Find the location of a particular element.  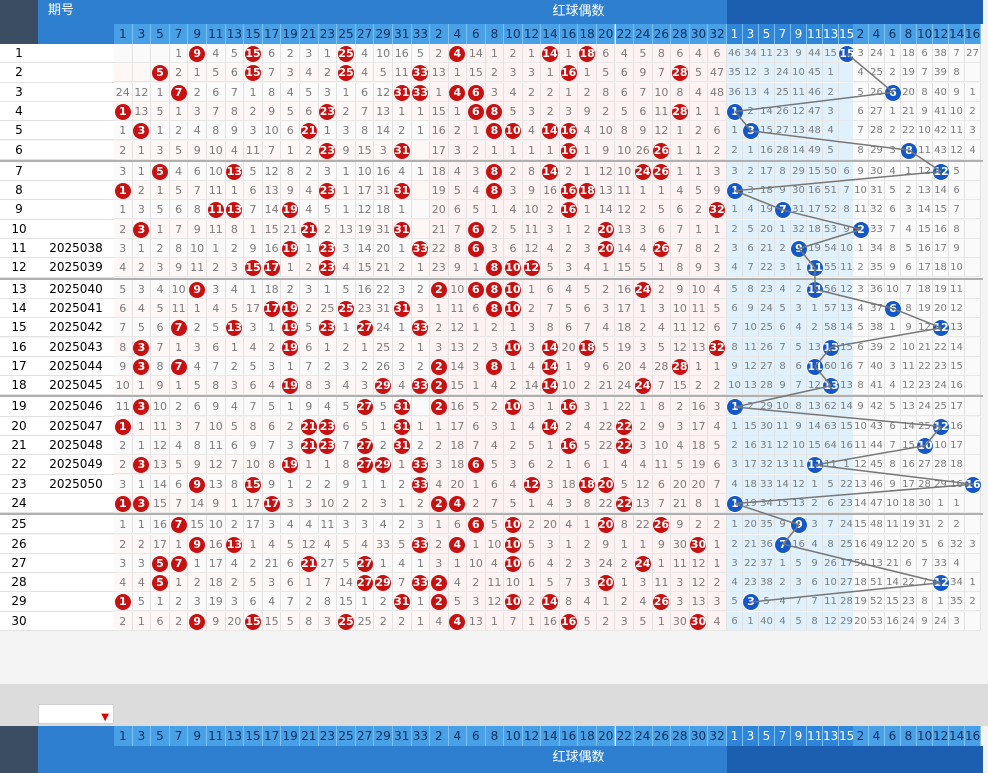

footer-odd-col-21: 21 is located at coordinates (309, 736).